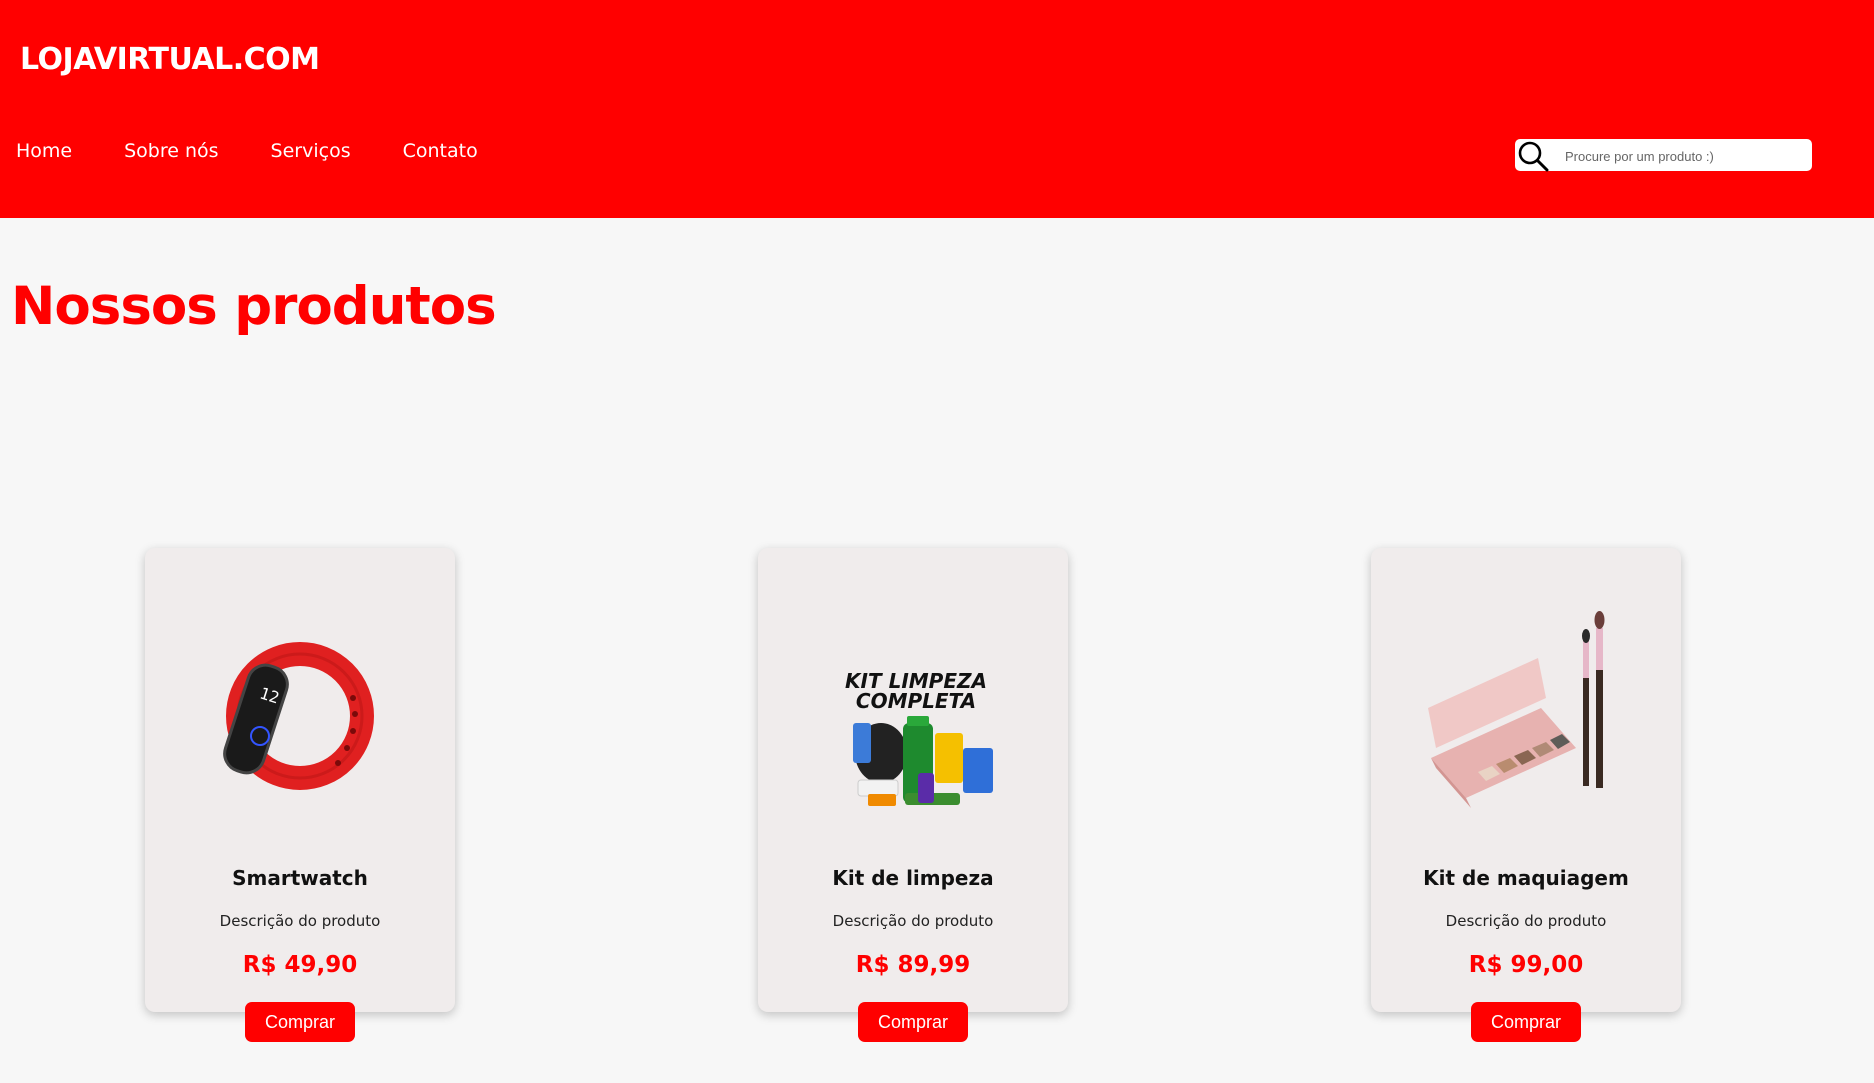  Describe the element at coordinates (919, 737) in the screenshot. I see `cleaning-kit-image: KIT LIMPEZA COMPLETA` at that location.